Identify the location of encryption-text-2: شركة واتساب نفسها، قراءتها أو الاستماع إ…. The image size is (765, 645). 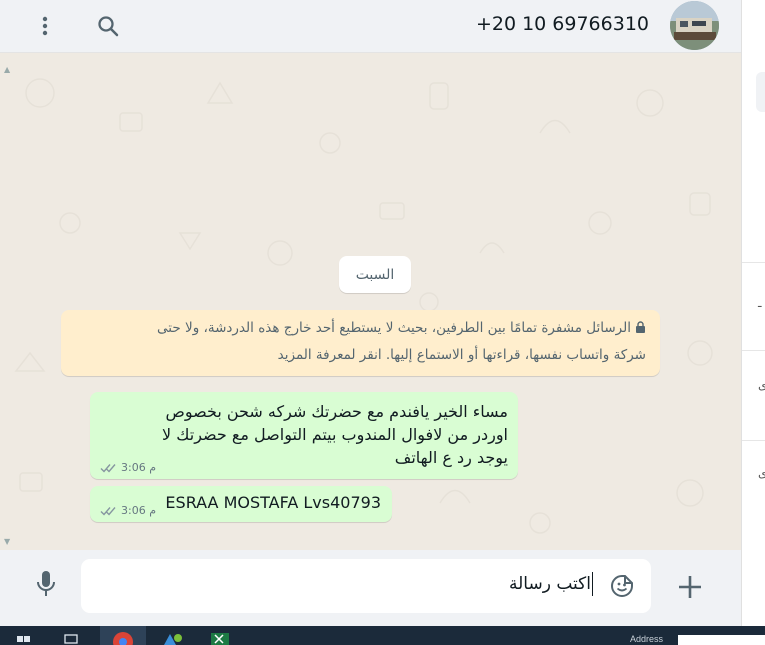
(461, 355).